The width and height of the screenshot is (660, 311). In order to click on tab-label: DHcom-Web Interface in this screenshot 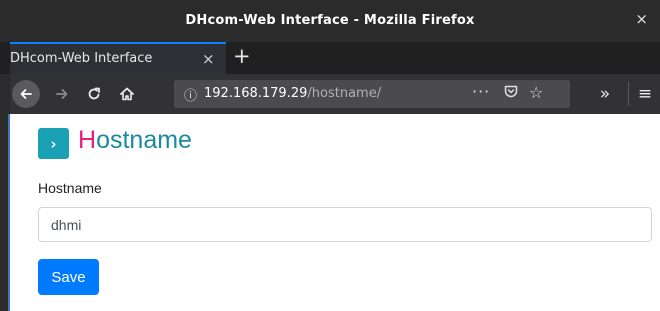, I will do `click(81, 58)`.